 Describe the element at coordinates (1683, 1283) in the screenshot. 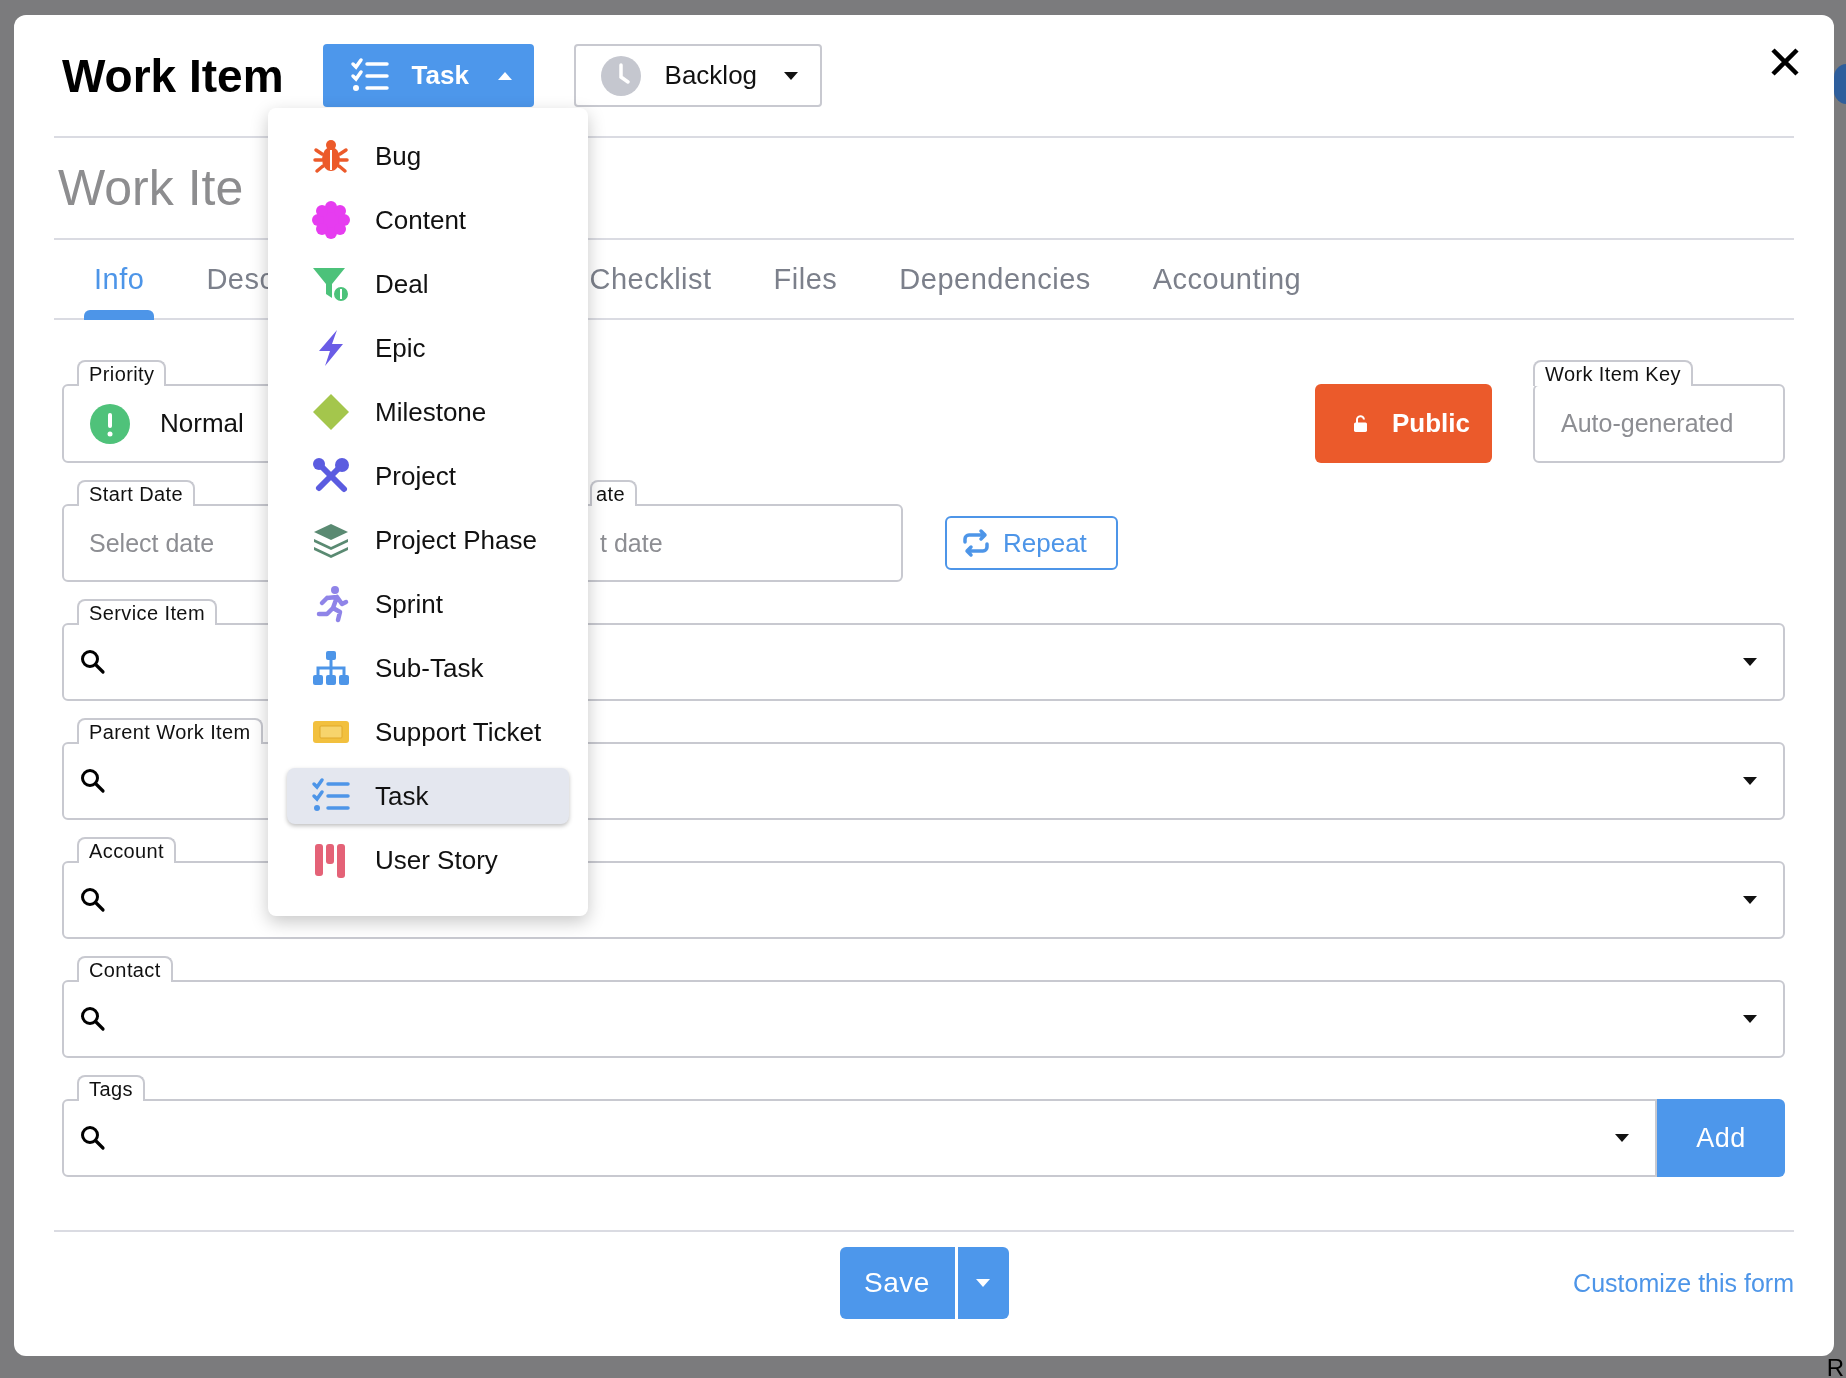

I see `customize-link: Customize this form` at that location.